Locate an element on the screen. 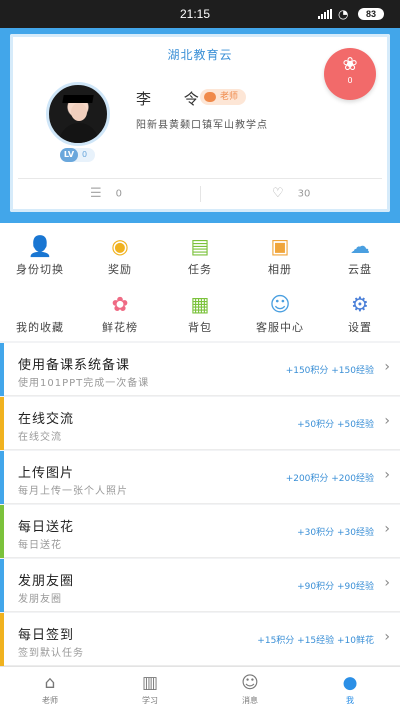  grid-label: 任务 is located at coordinates (200, 269).